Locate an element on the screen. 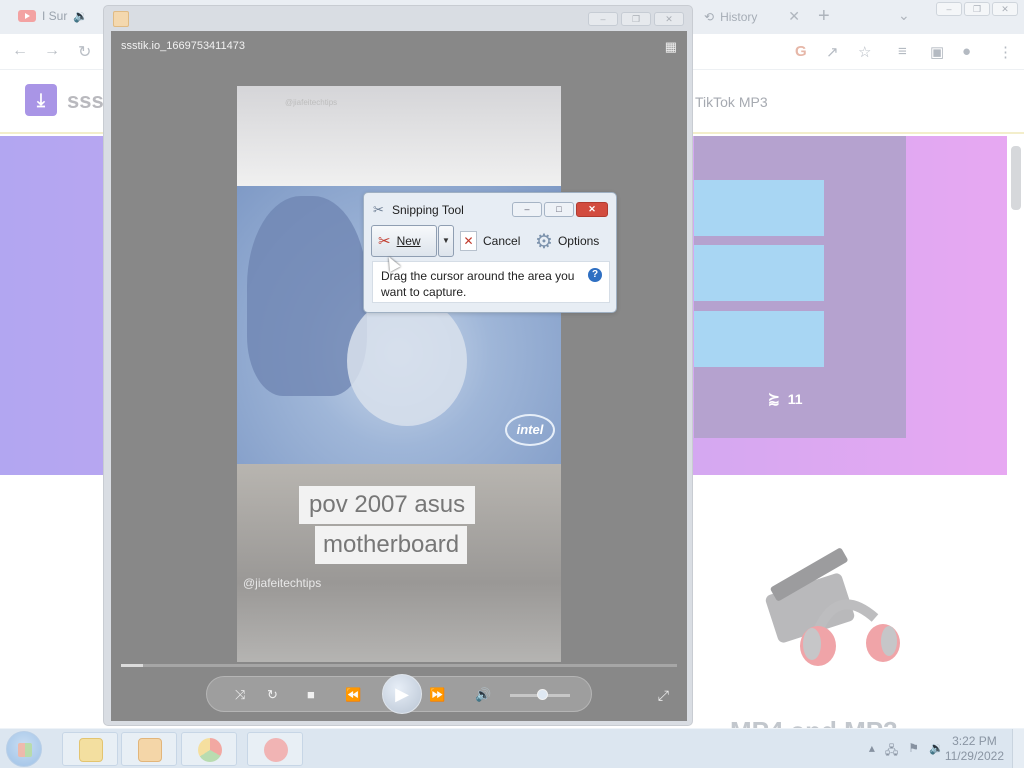 Image resolution: width=1024 pixels, height=768 pixels. network-icon: 🖧 is located at coordinates (891, 751).